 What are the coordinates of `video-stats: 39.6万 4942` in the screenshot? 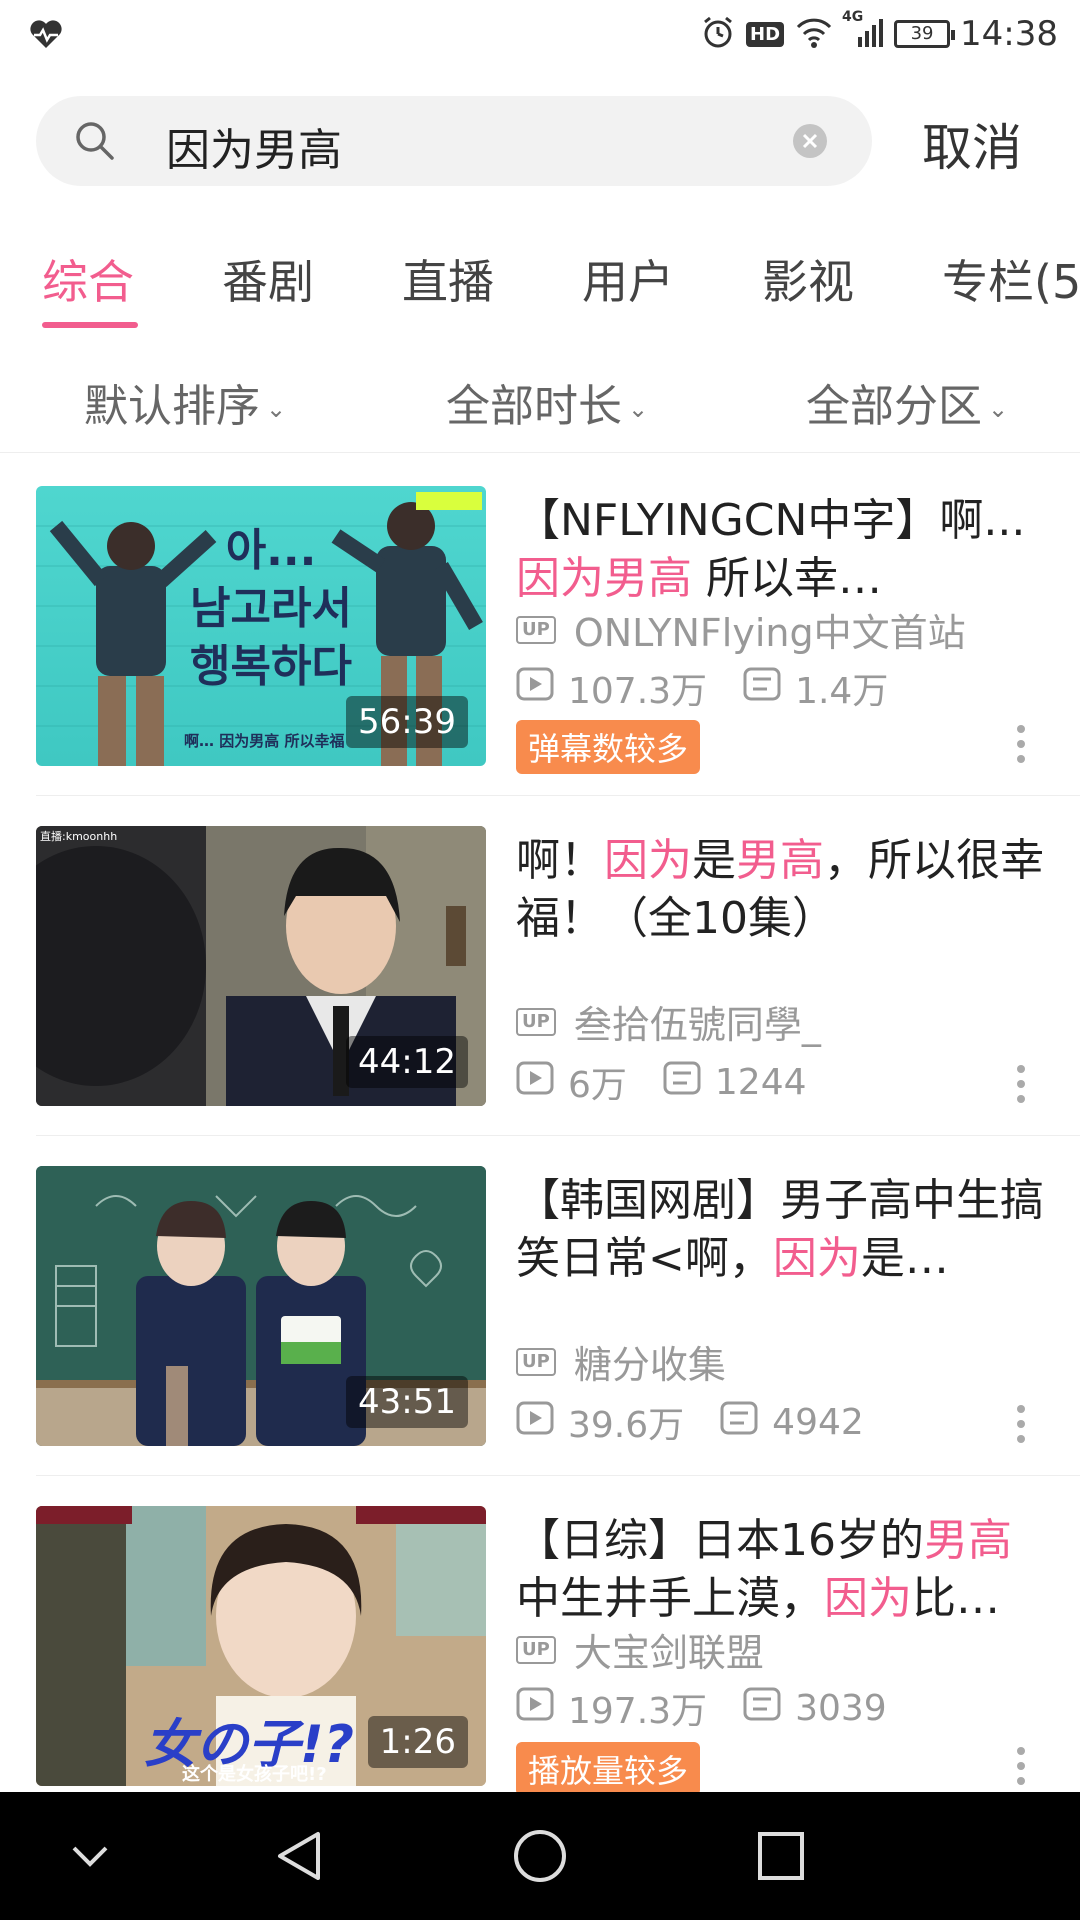 It's located at (708, 1422).